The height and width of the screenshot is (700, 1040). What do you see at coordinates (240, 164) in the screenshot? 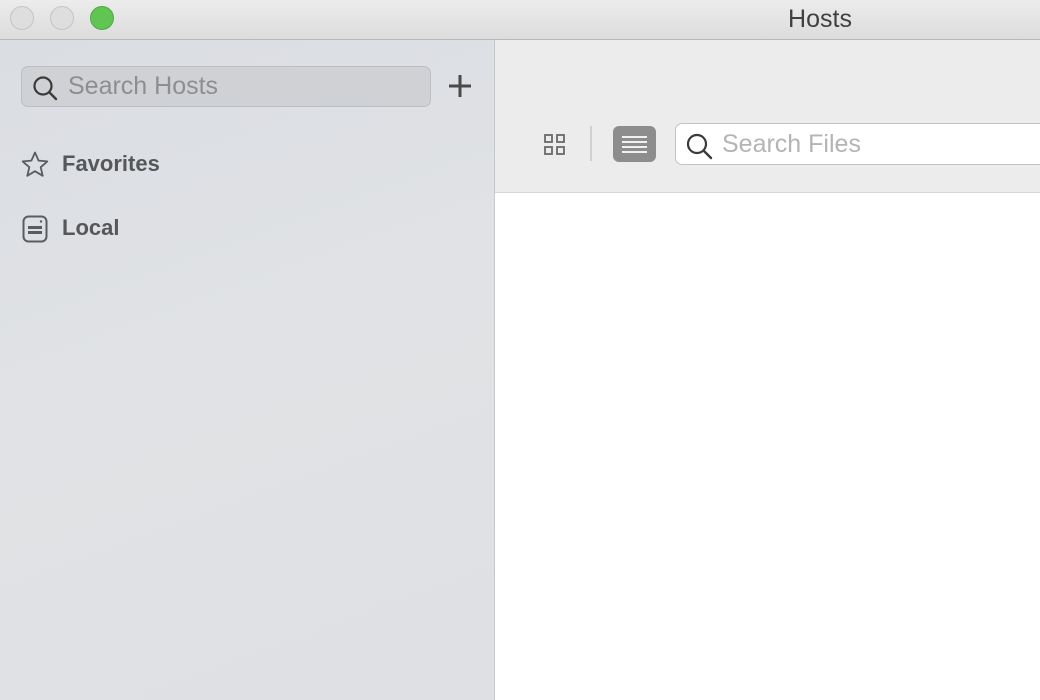
I see `sidebar-item-favorites: Favorites` at bounding box center [240, 164].